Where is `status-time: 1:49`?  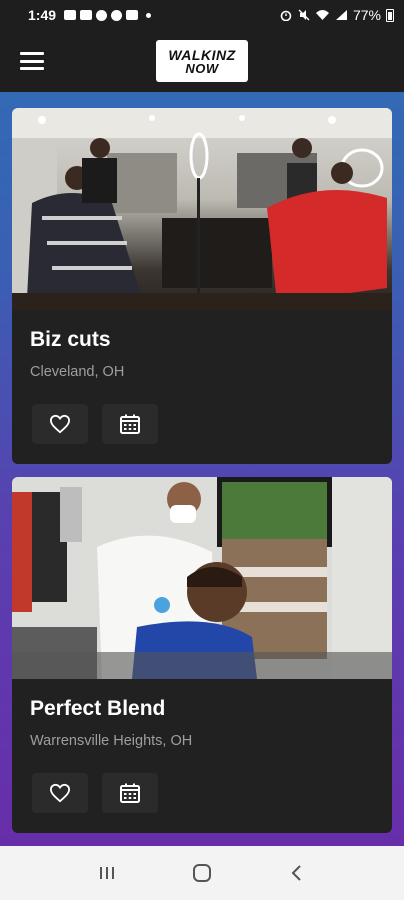
status-time: 1:49 is located at coordinates (42, 15).